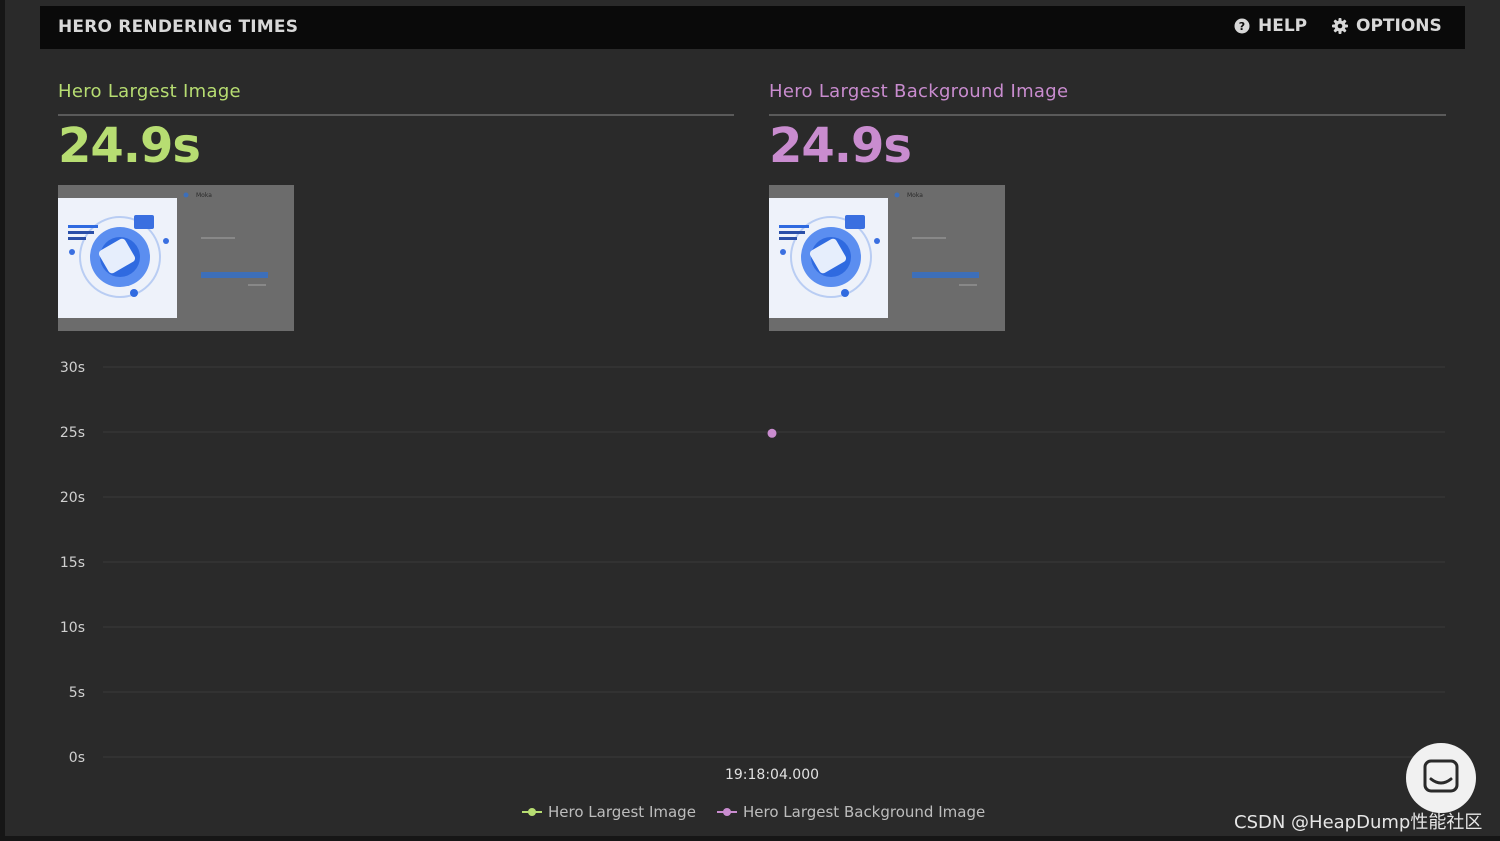 The width and height of the screenshot is (1500, 841). What do you see at coordinates (864, 812) in the screenshot?
I see `legend-label: Hero Largest Background Image` at bounding box center [864, 812].